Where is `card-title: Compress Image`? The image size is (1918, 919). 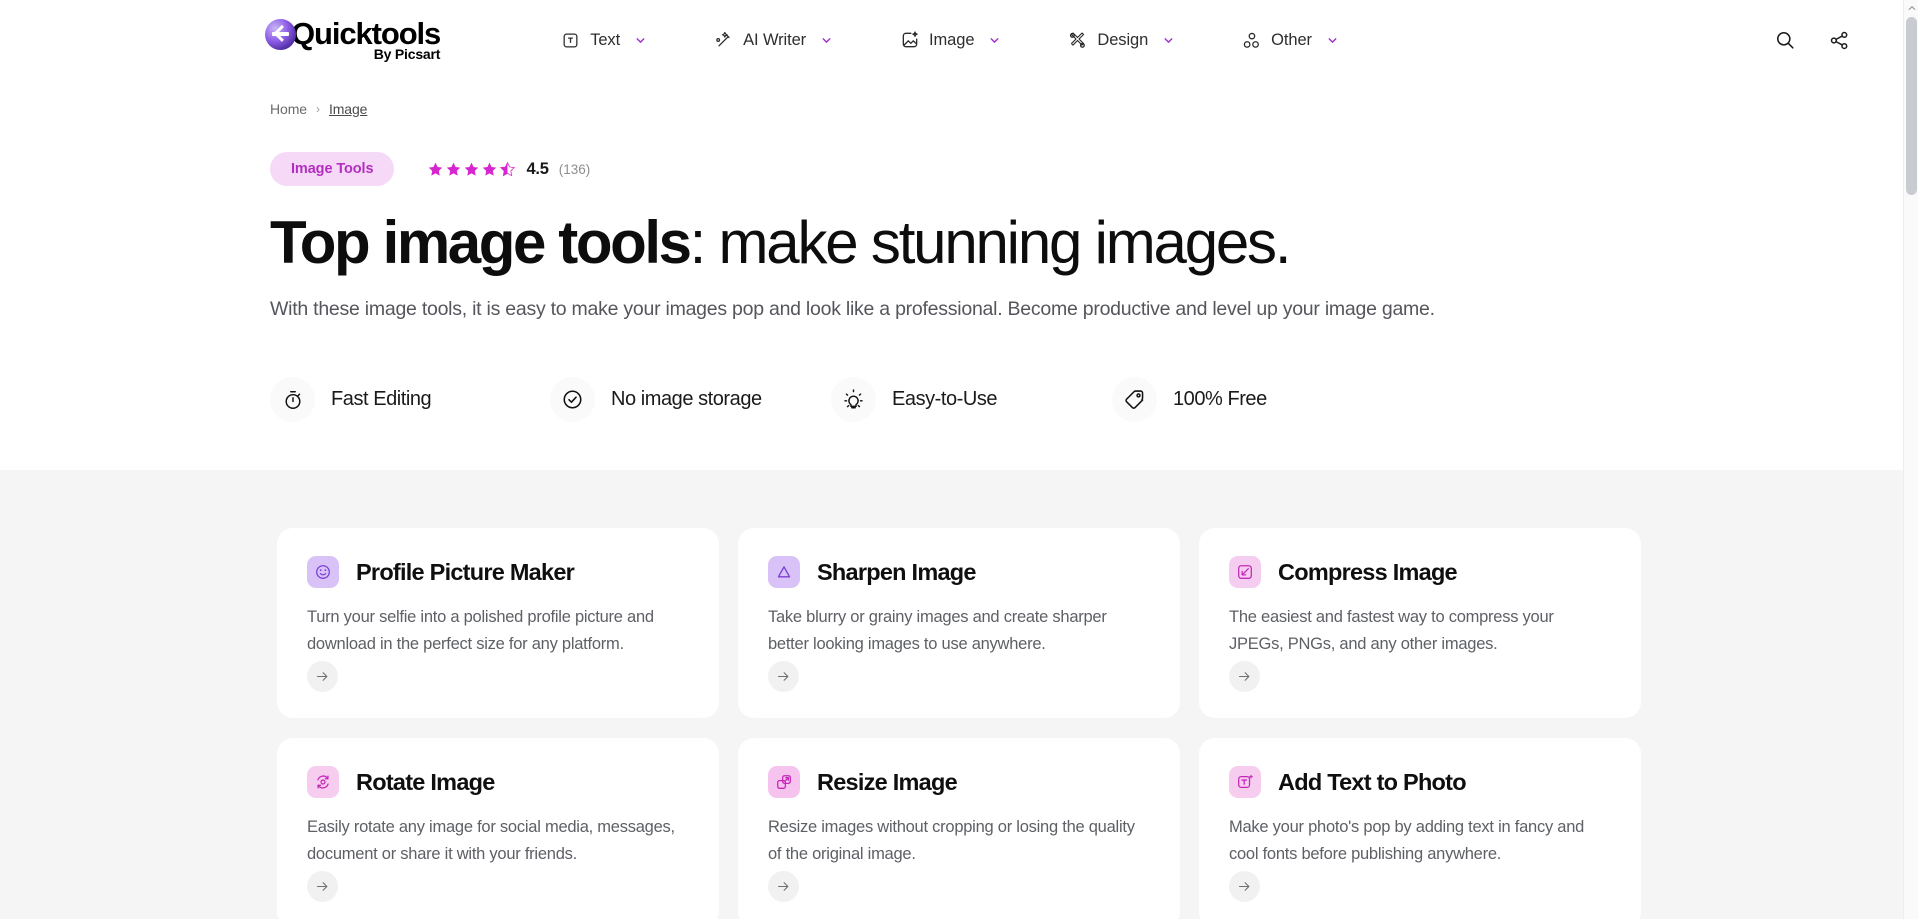
card-title: Compress Image is located at coordinates (1368, 571).